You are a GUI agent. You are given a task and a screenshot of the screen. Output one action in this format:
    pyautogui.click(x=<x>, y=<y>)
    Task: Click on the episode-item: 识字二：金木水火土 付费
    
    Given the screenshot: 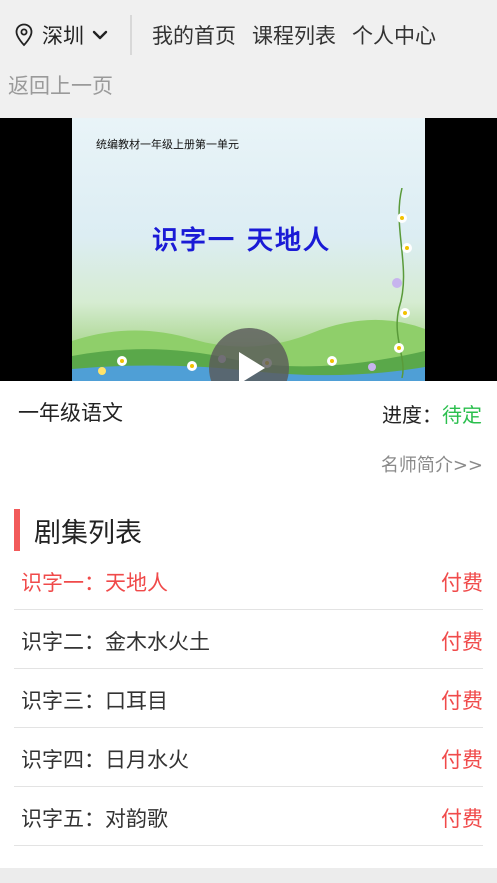 What is the action you would take?
    pyautogui.click(x=248, y=639)
    